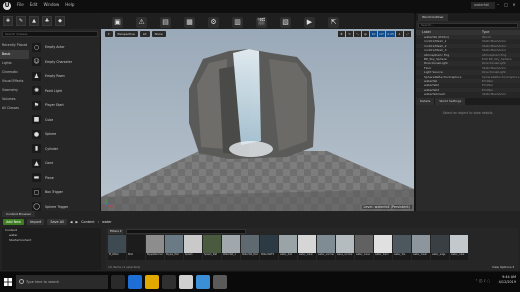 Image resolution: width=520 pixels, height=292 pixels. Describe the element at coordinates (399, 34) in the screenshot. I see `camera-speed-value: 4` at that location.